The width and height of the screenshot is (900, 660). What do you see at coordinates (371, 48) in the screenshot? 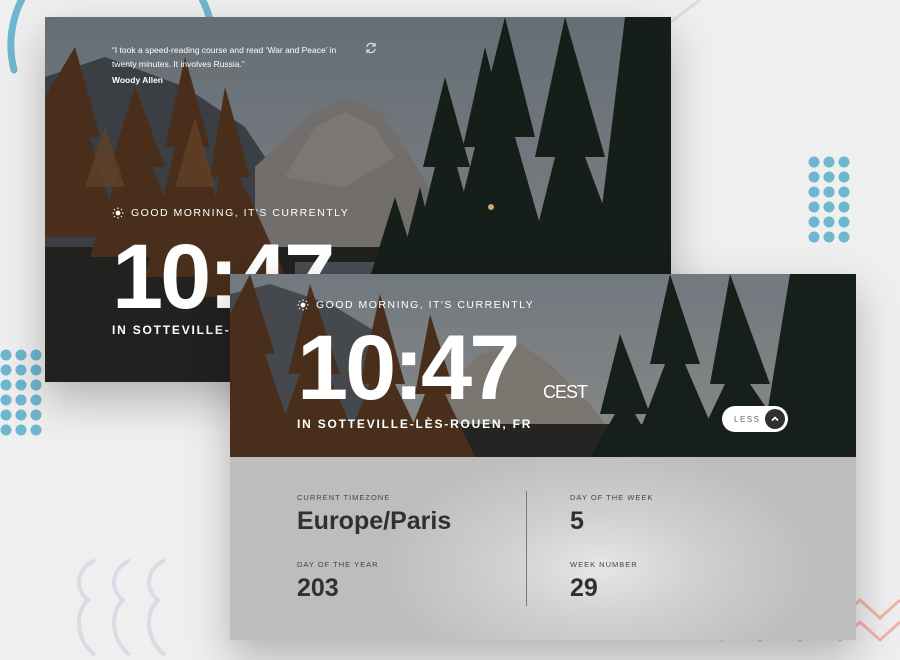
I see `refresh-icon` at bounding box center [371, 48].